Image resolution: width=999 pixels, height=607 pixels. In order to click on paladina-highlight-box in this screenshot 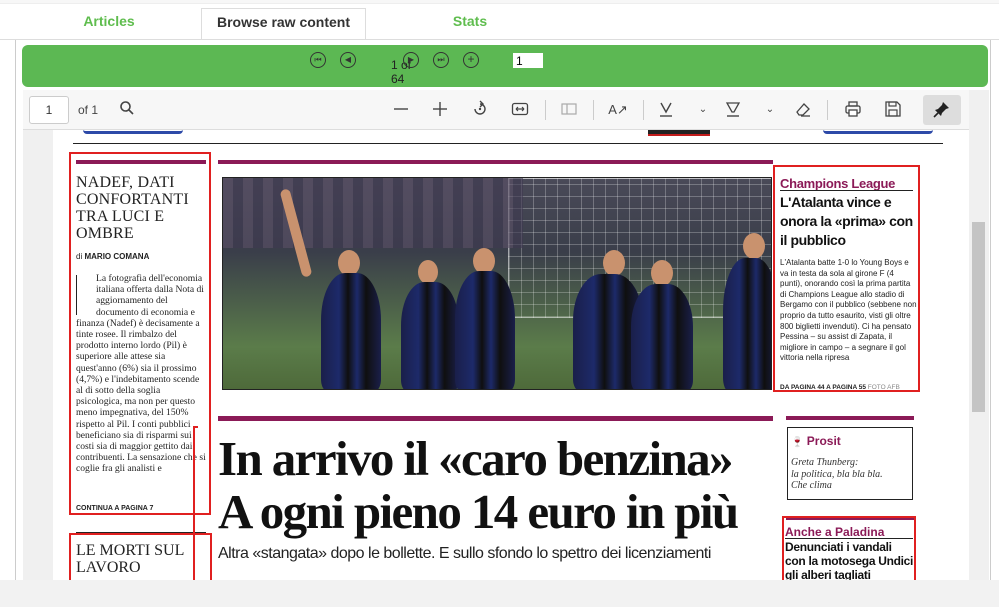, I will do `click(849, 548)`.